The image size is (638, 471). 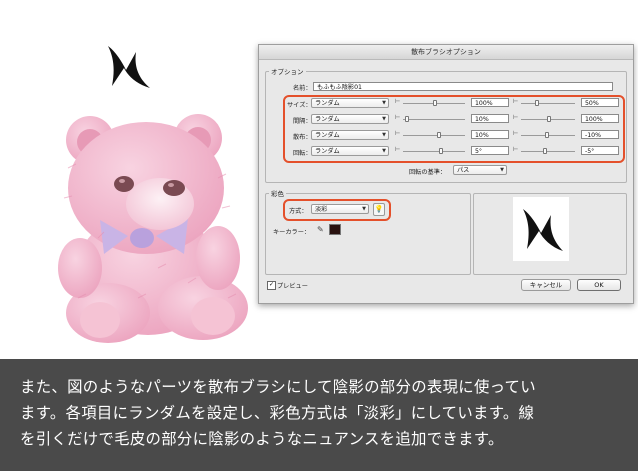 I want to click on spacing-min-thumb, so click(x=407, y=119).